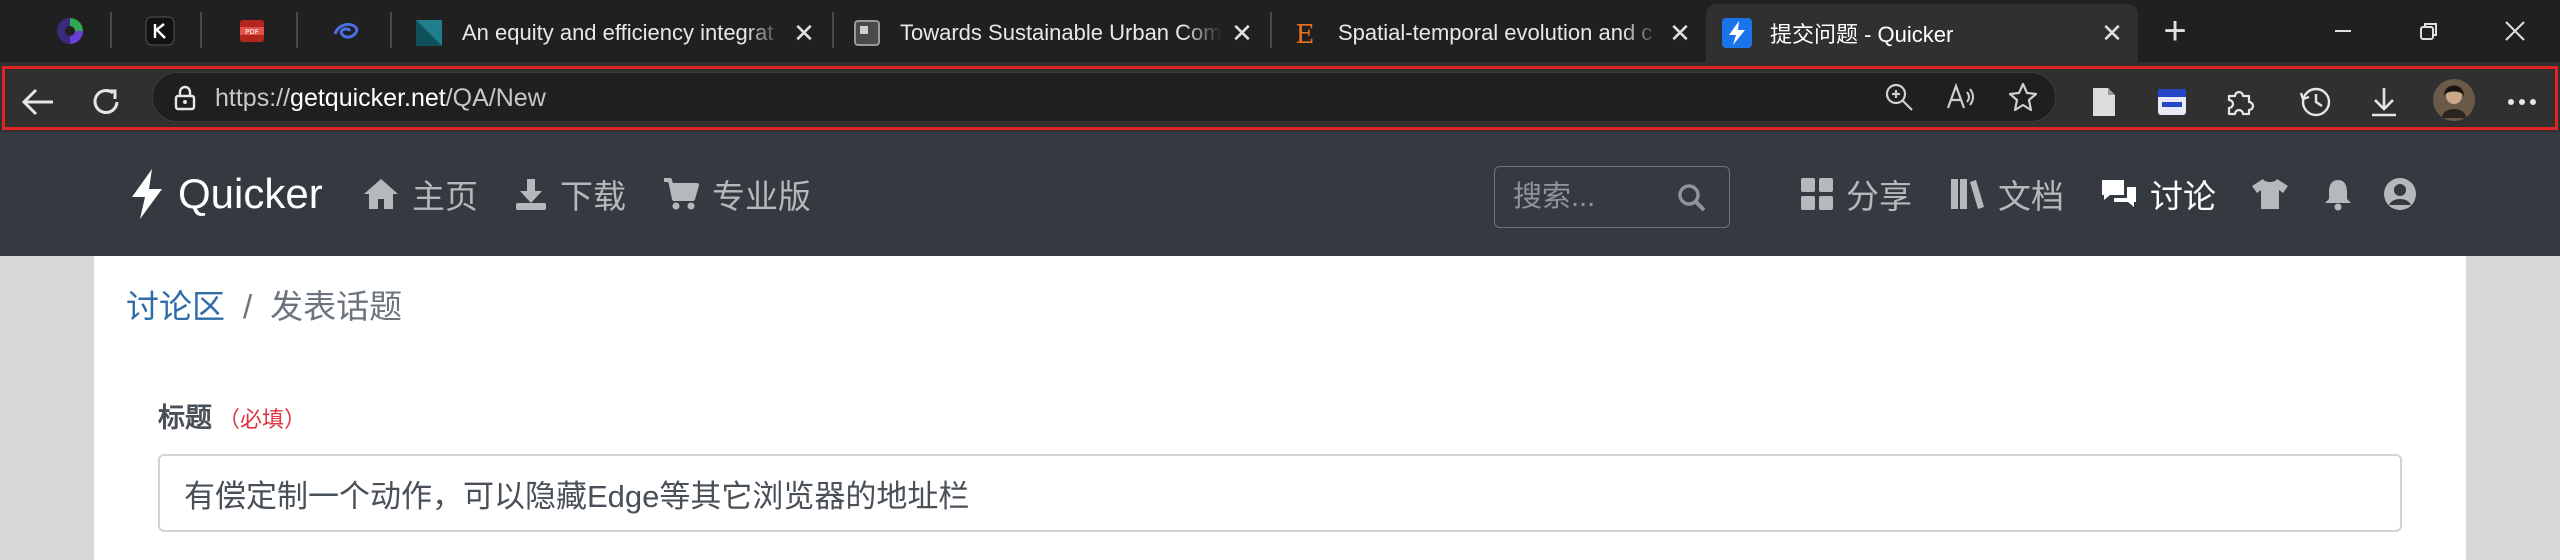 The width and height of the screenshot is (2560, 560). I want to click on k-logo-icon, so click(160, 31).